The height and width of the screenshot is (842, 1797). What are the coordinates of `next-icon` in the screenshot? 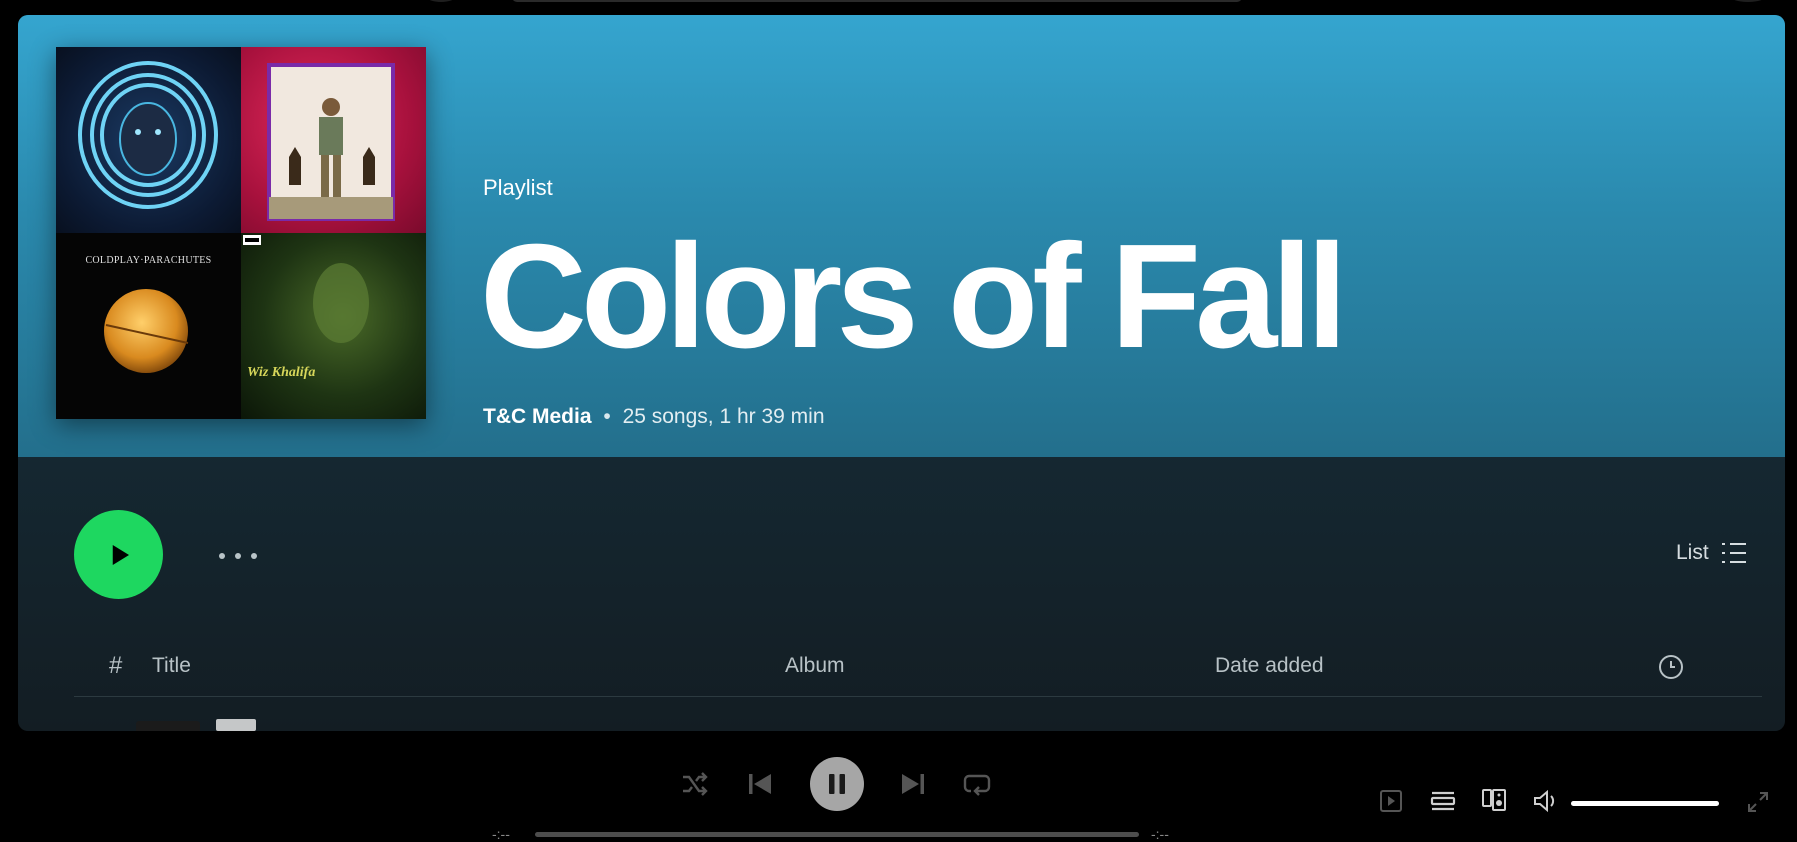 It's located at (913, 784).